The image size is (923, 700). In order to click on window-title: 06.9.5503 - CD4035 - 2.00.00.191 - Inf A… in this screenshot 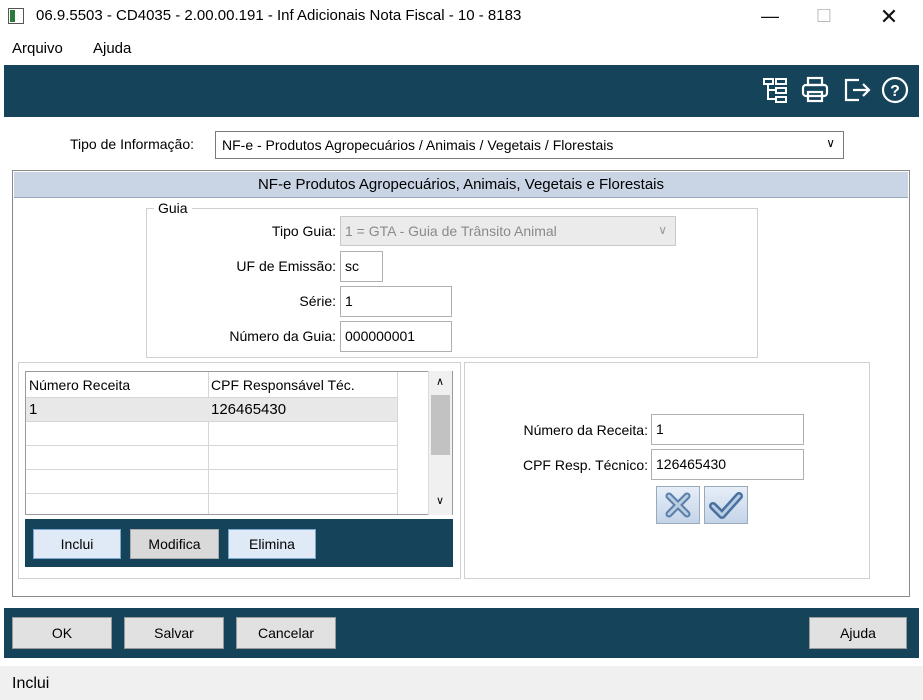, I will do `click(279, 15)`.